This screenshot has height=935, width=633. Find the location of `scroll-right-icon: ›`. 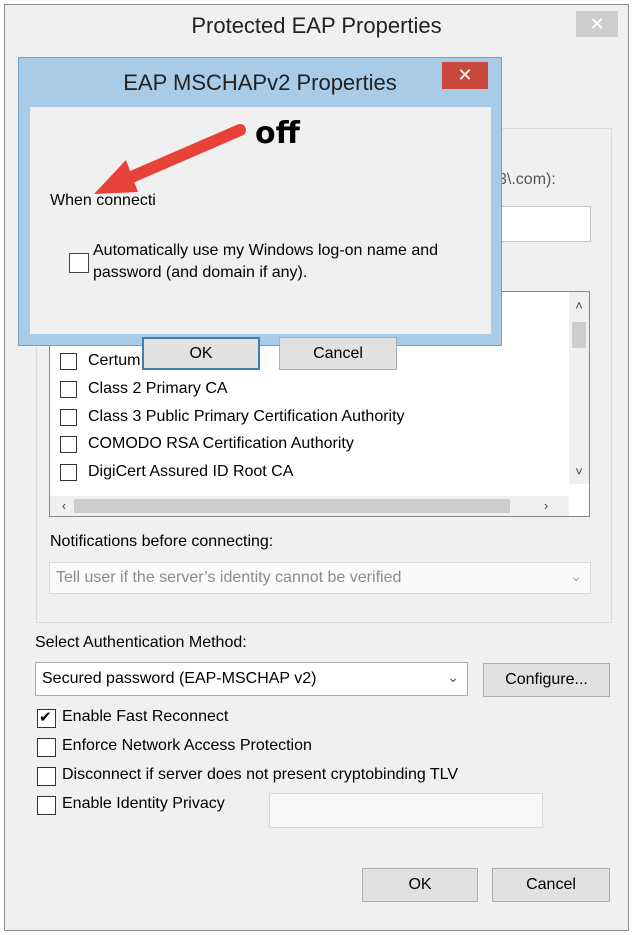

scroll-right-icon: › is located at coordinates (546, 506).